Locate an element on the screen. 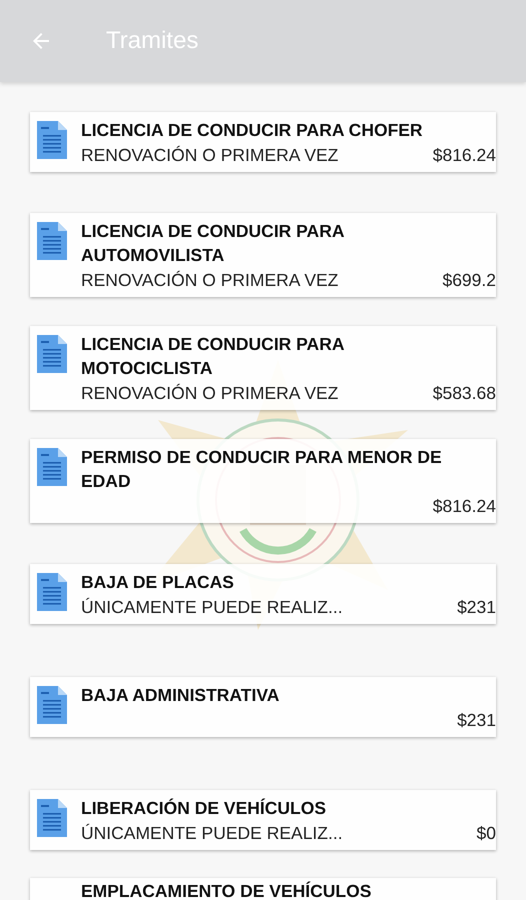 The width and height of the screenshot is (526, 900). procedure-card: PERMISO DE CONDUCIR PARA MENOR DE EDAD $816.24 is located at coordinates (263, 480).